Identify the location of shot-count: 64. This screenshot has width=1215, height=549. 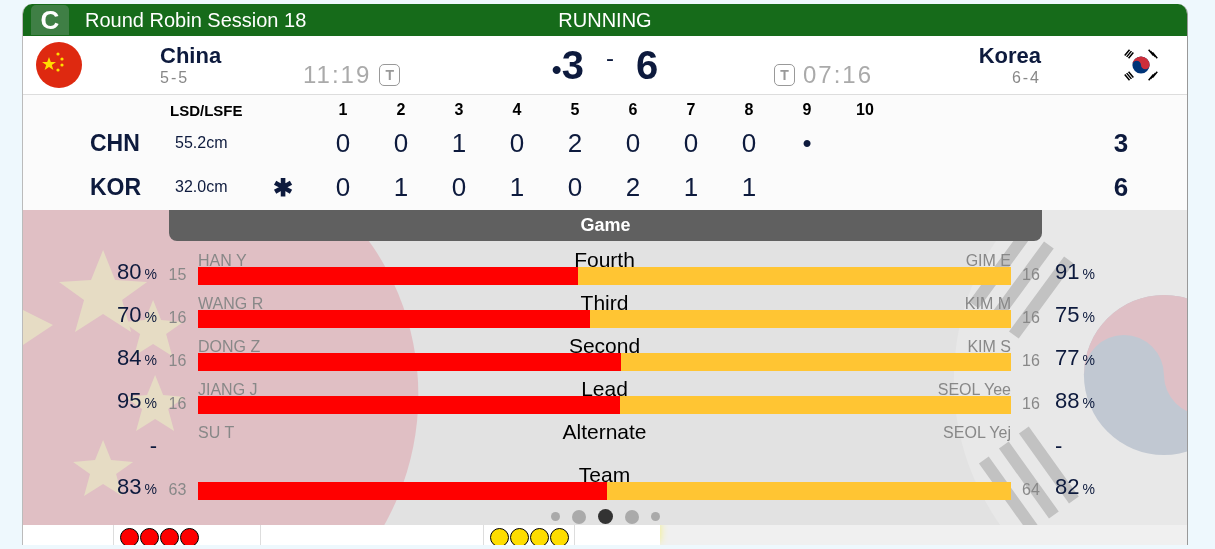
(1031, 489).